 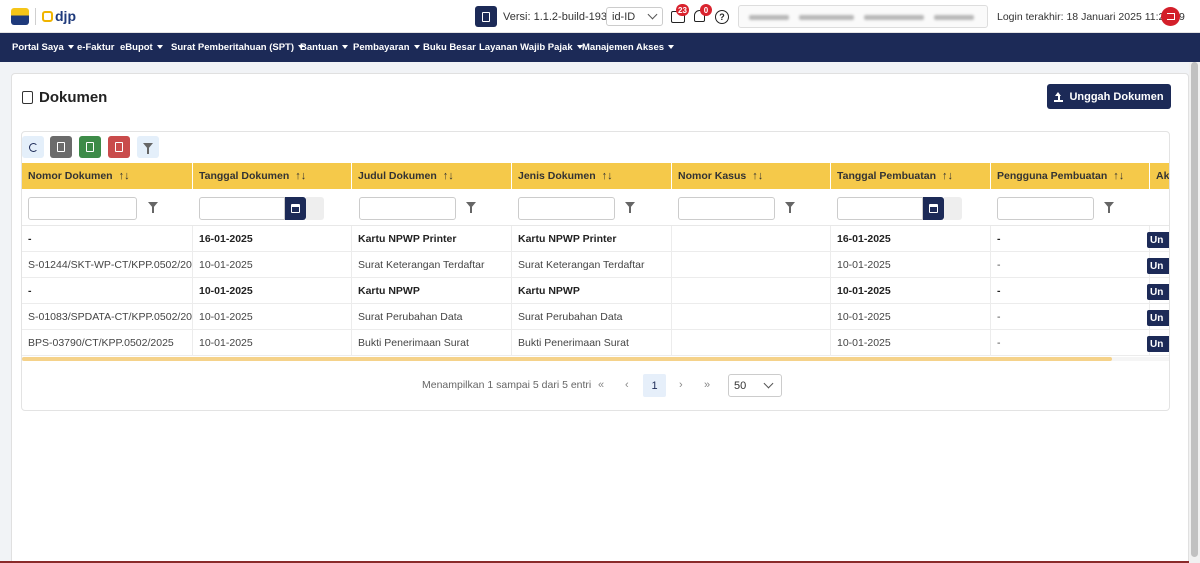 What do you see at coordinates (141, 47) in the screenshot?
I see `nav-item-ebupot: eBupot` at bounding box center [141, 47].